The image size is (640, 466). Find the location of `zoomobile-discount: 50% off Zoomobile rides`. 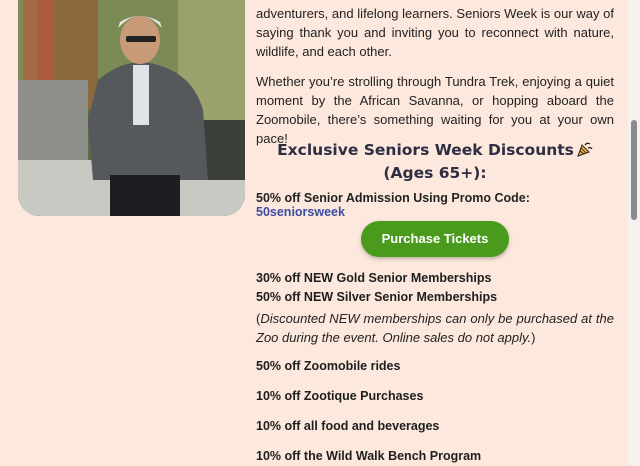

zoomobile-discount: 50% off Zoomobile rides is located at coordinates (328, 366).